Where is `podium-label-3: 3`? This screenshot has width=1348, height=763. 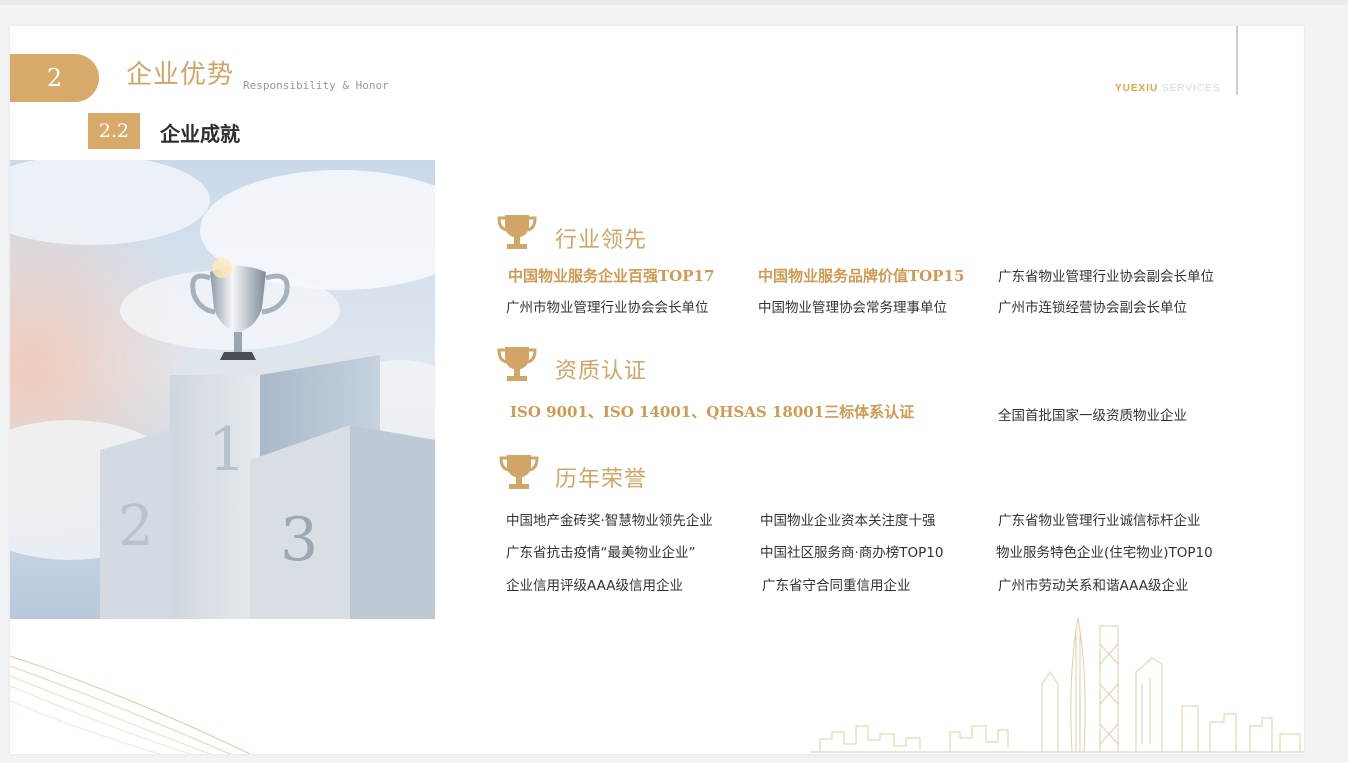
podium-label-3: 3 is located at coordinates (299, 540).